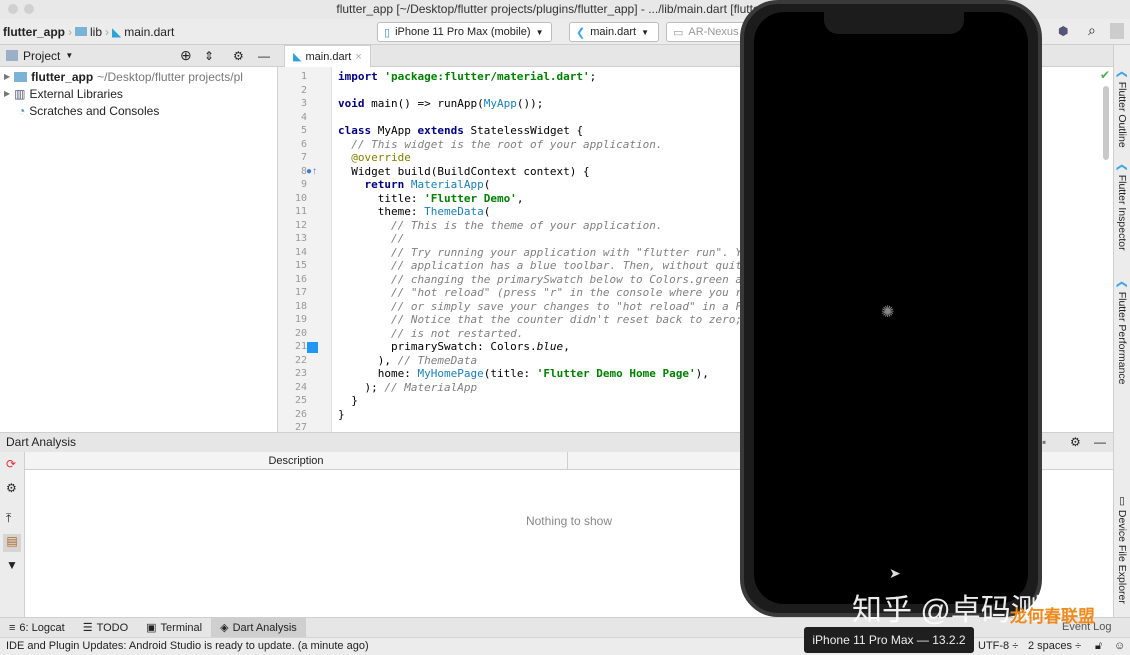 The width and height of the screenshot is (1130, 655). Describe the element at coordinates (374, 158) in the screenshot. I see `code-line: @override` at that location.